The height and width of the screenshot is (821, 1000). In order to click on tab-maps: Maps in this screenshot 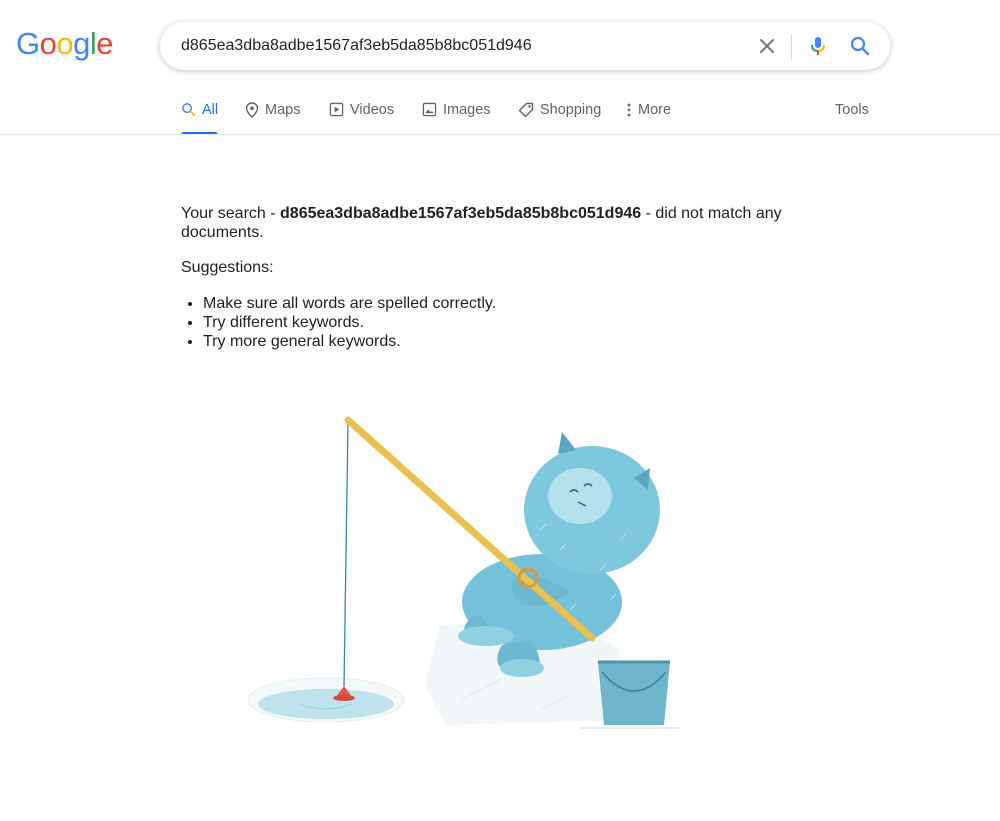, I will do `click(272, 115)`.